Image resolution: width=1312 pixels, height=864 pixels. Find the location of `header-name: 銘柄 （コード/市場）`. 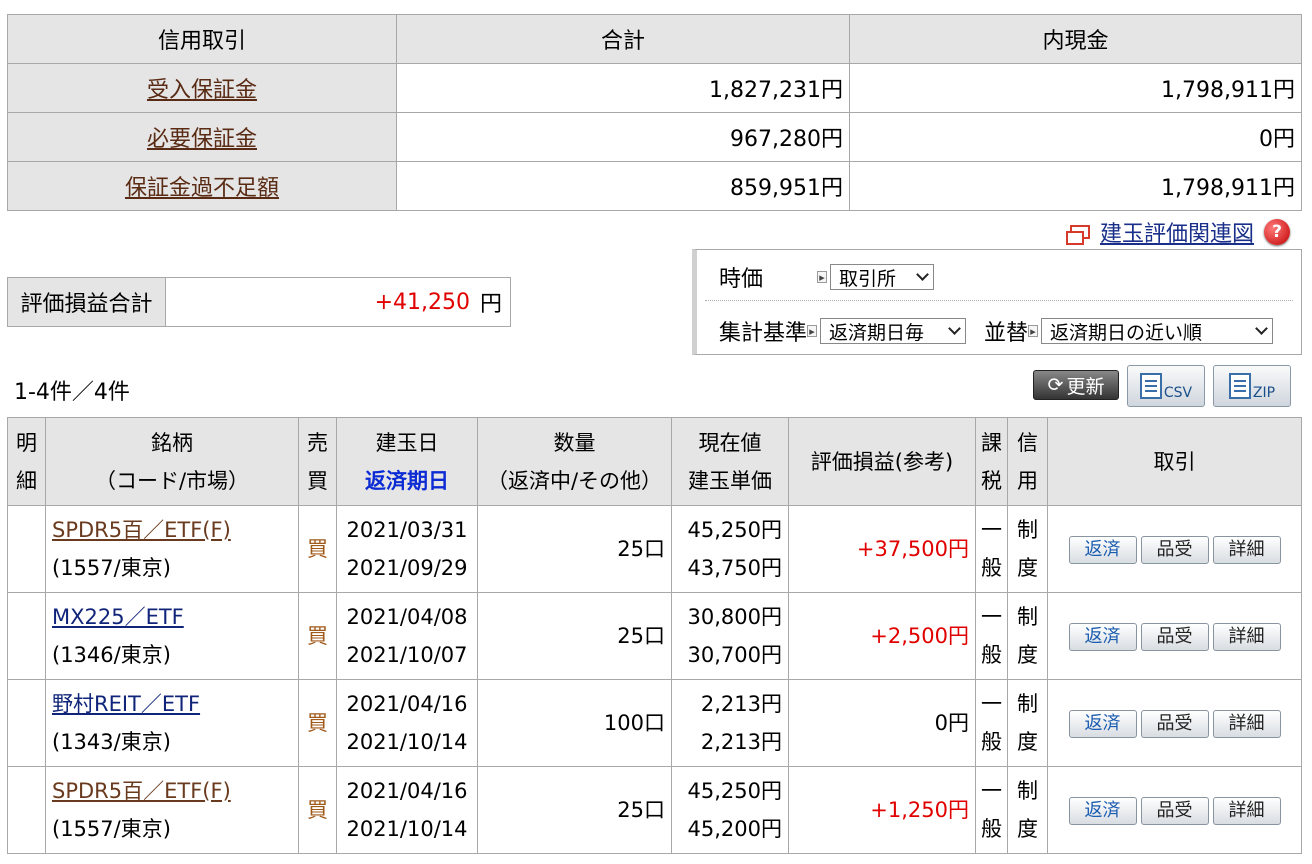

header-name: 銘柄 （コード/市場） is located at coordinates (172, 461).